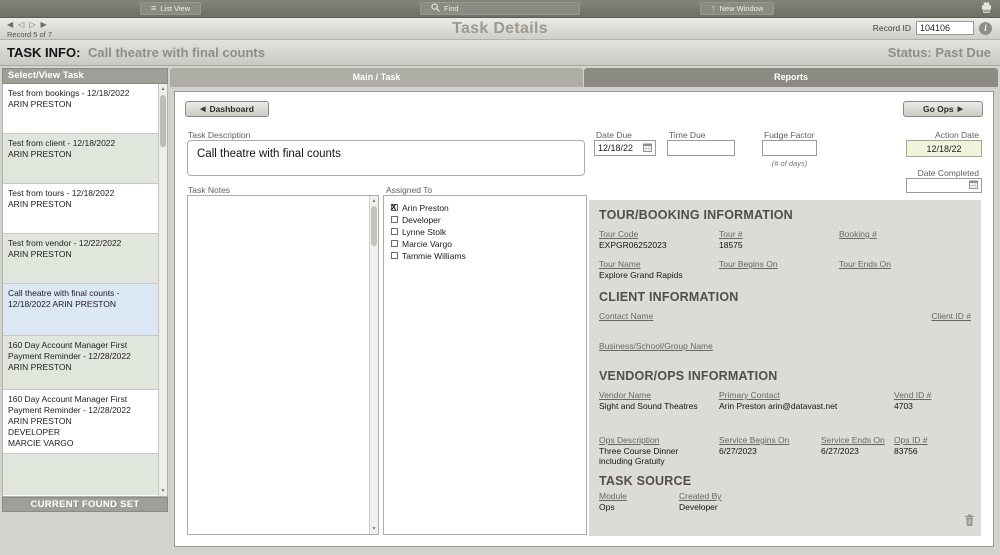 The width and height of the screenshot is (1000, 555). I want to click on date-completed-label: Date Completed, so click(948, 173).